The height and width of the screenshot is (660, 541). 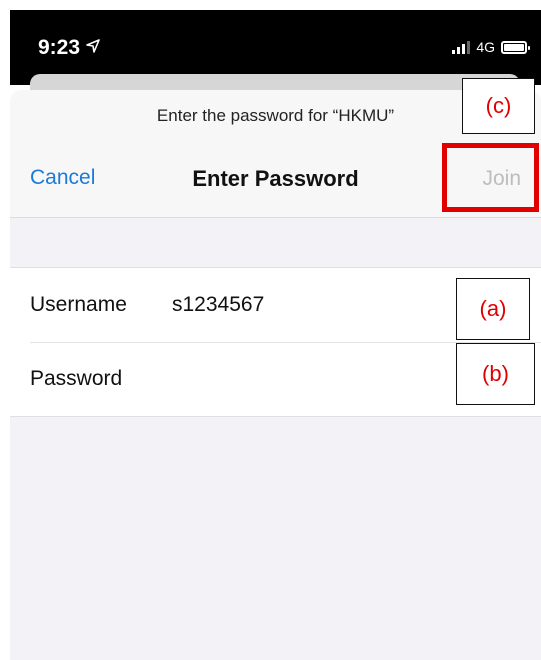 What do you see at coordinates (495, 374) in the screenshot?
I see `annotation-b: (b)` at bounding box center [495, 374].